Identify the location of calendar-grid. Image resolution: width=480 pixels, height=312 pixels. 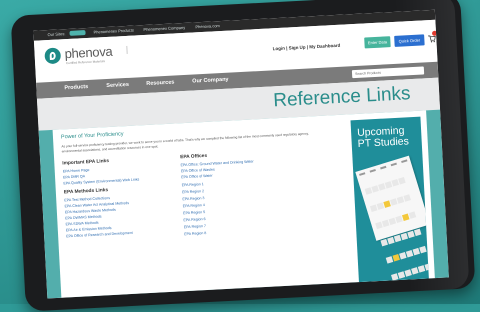
(395, 225).